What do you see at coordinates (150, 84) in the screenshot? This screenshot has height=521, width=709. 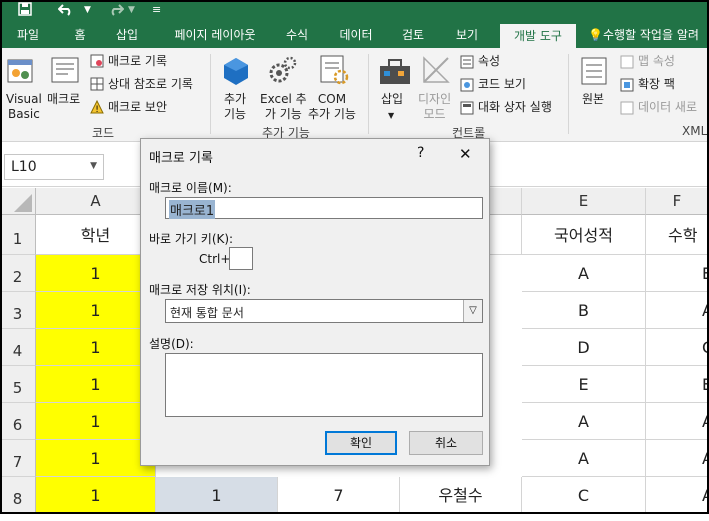 I see `relative-reference-button: 상대 참조로 기록` at bounding box center [150, 84].